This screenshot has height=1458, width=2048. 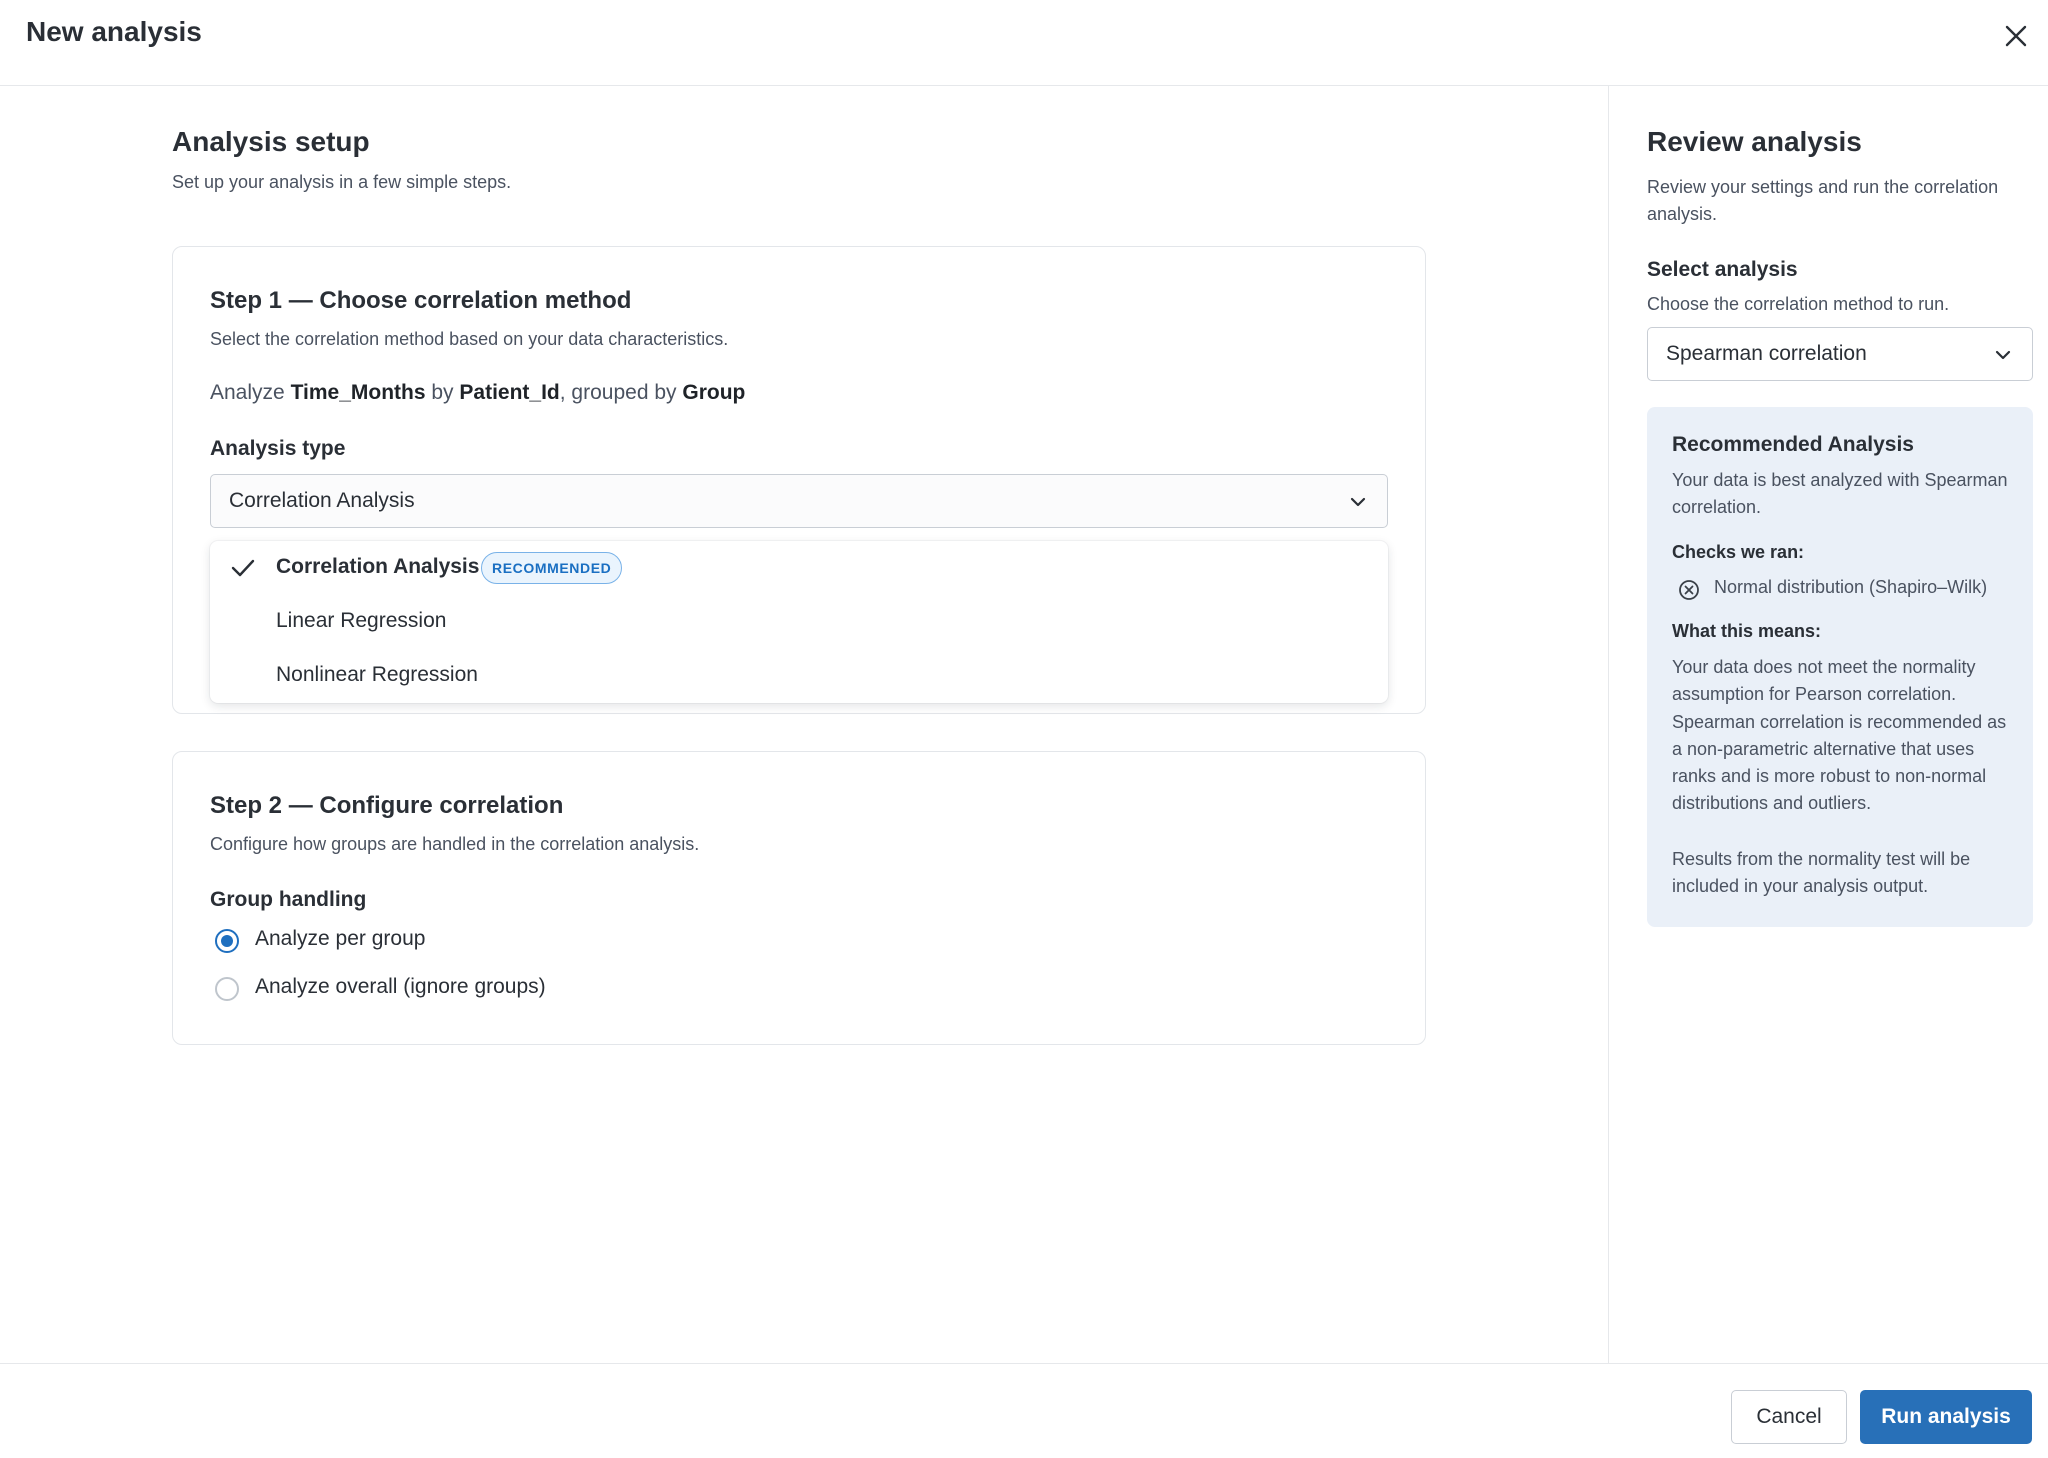 I want to click on dialog-footer: Cancel Run analysis, so click(x=1024, y=1410).